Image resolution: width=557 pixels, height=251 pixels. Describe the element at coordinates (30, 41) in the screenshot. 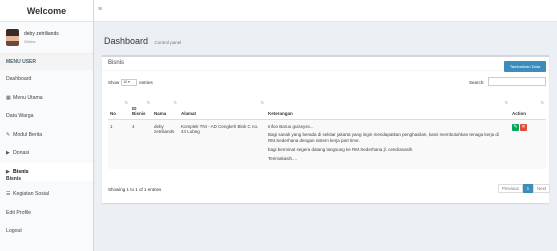

I see `user-status: Online` at that location.